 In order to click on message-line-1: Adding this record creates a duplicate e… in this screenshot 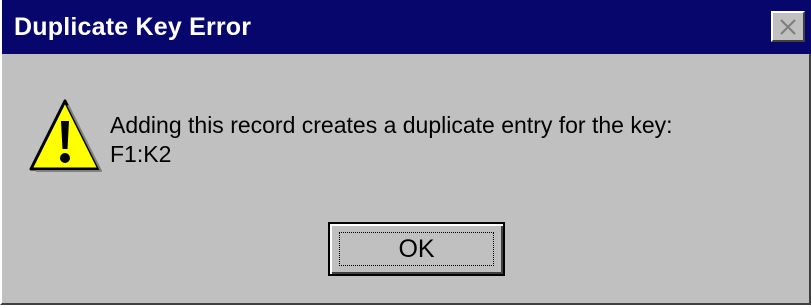, I will do `click(391, 125)`.